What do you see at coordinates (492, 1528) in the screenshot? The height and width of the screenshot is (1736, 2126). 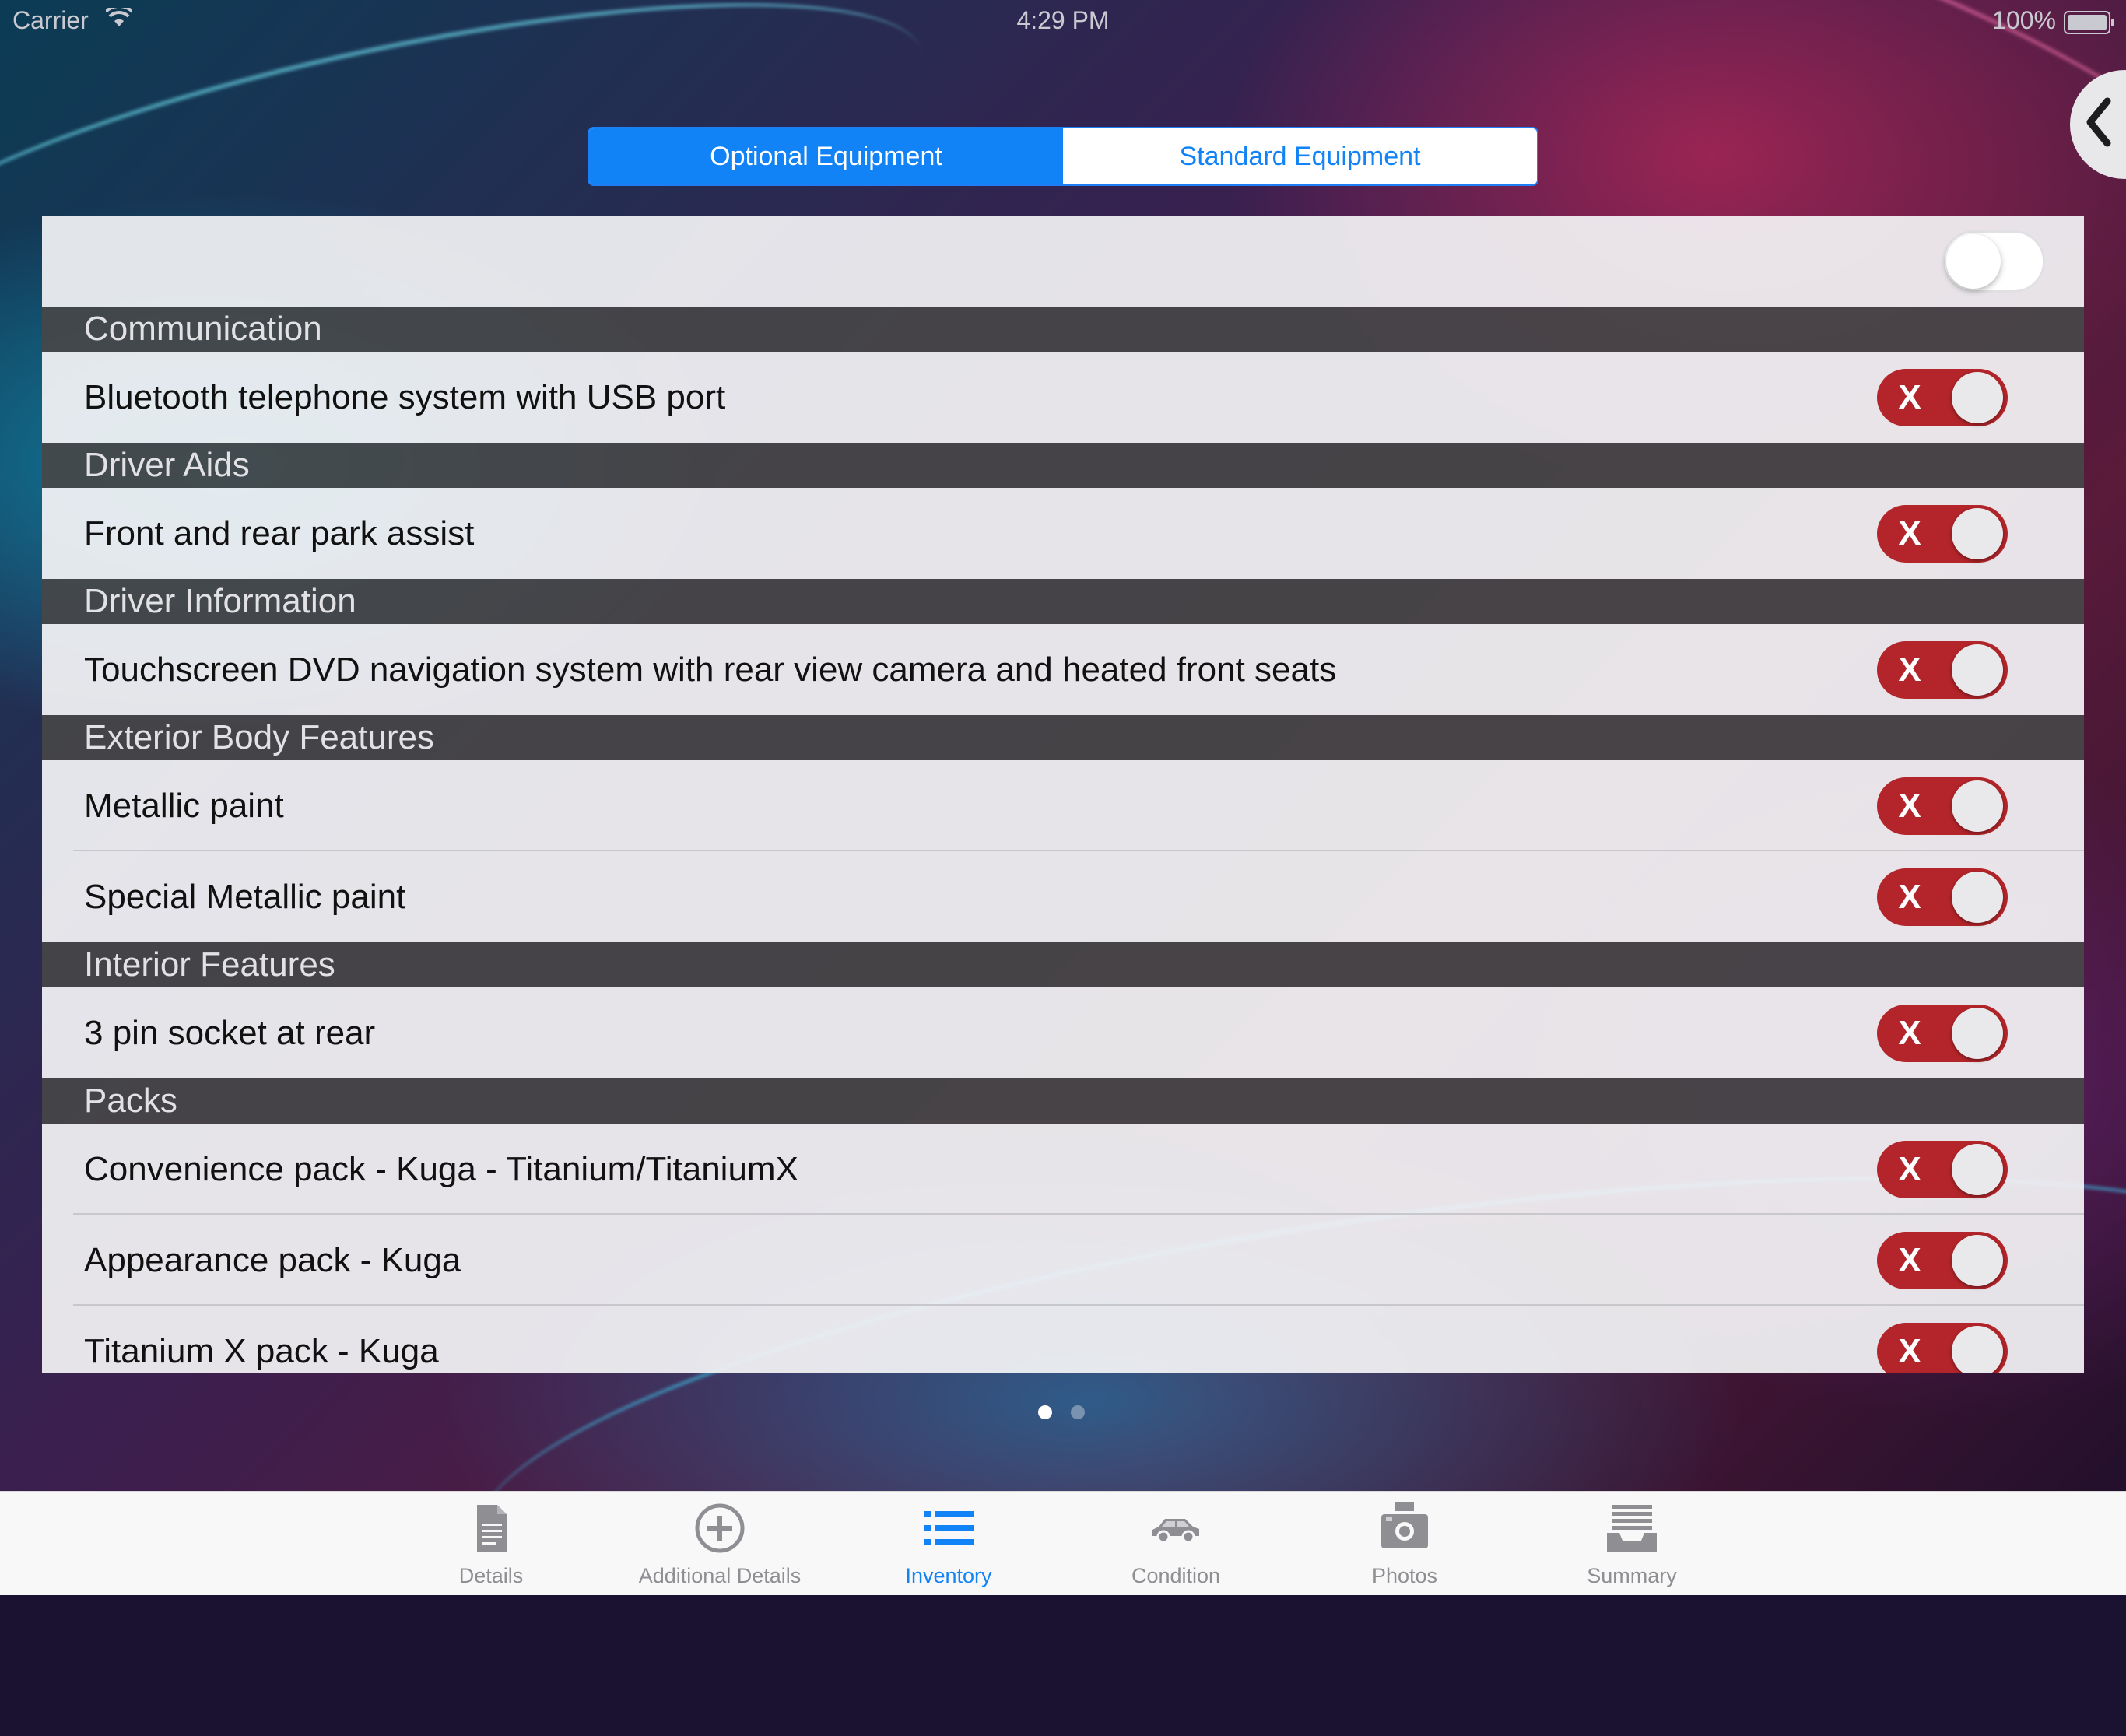 I see `document-icon` at bounding box center [492, 1528].